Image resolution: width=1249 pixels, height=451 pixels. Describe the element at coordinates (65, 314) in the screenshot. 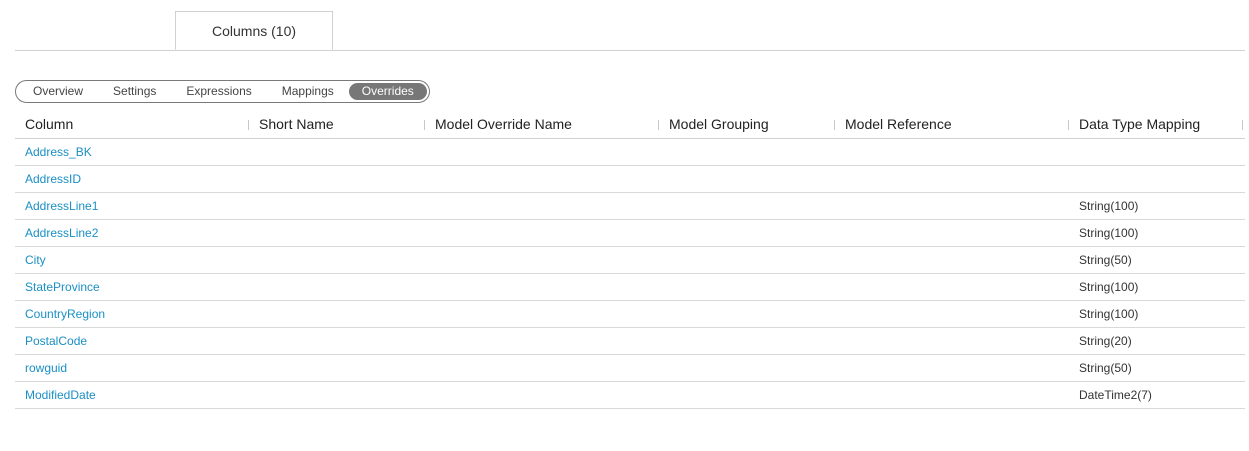

I see `column-name-link: CountryRegion` at that location.